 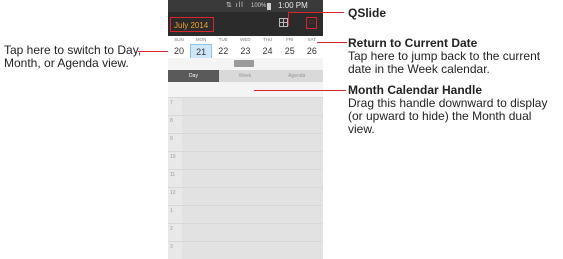 What do you see at coordinates (296, 76) in the screenshot?
I see `tab-agenda: Agenda` at bounding box center [296, 76].